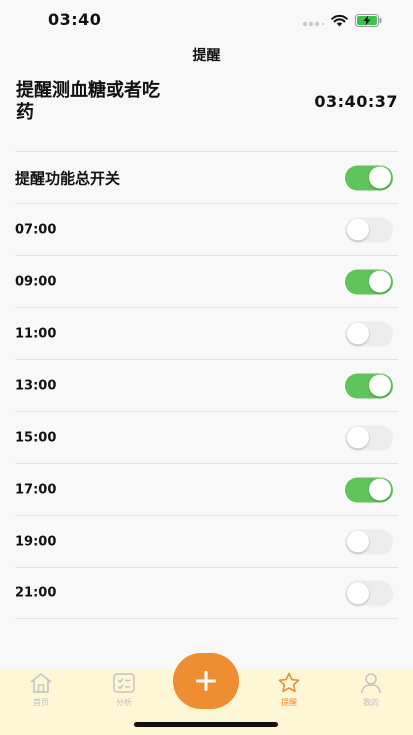  What do you see at coordinates (369, 21) in the screenshot?
I see `battery-charging-icon` at bounding box center [369, 21].